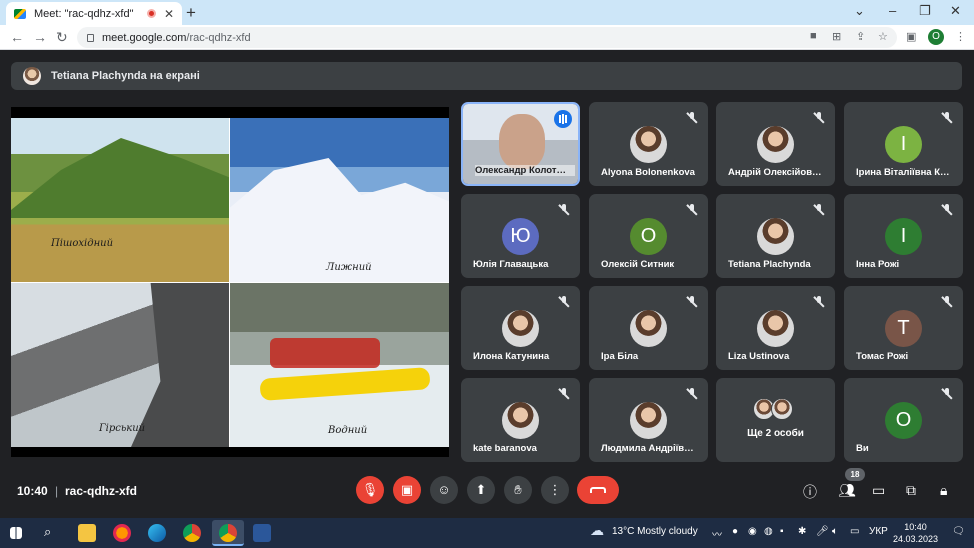 The image size is (974, 548). I want to click on participant-tile: Іра Біла, so click(648, 328).